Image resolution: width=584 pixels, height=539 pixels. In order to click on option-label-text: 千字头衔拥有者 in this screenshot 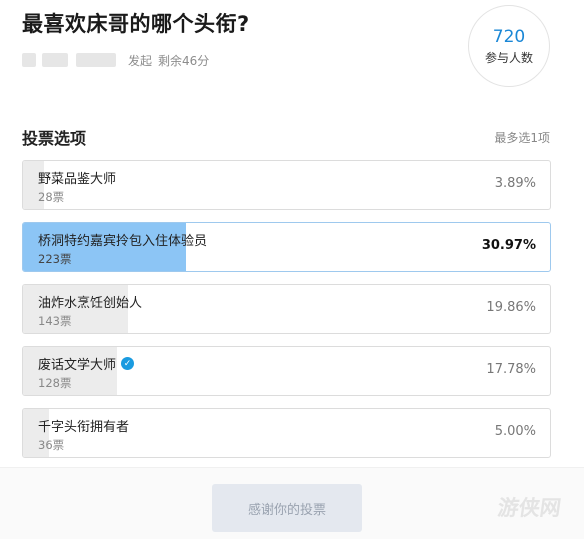, I will do `click(84, 427)`.